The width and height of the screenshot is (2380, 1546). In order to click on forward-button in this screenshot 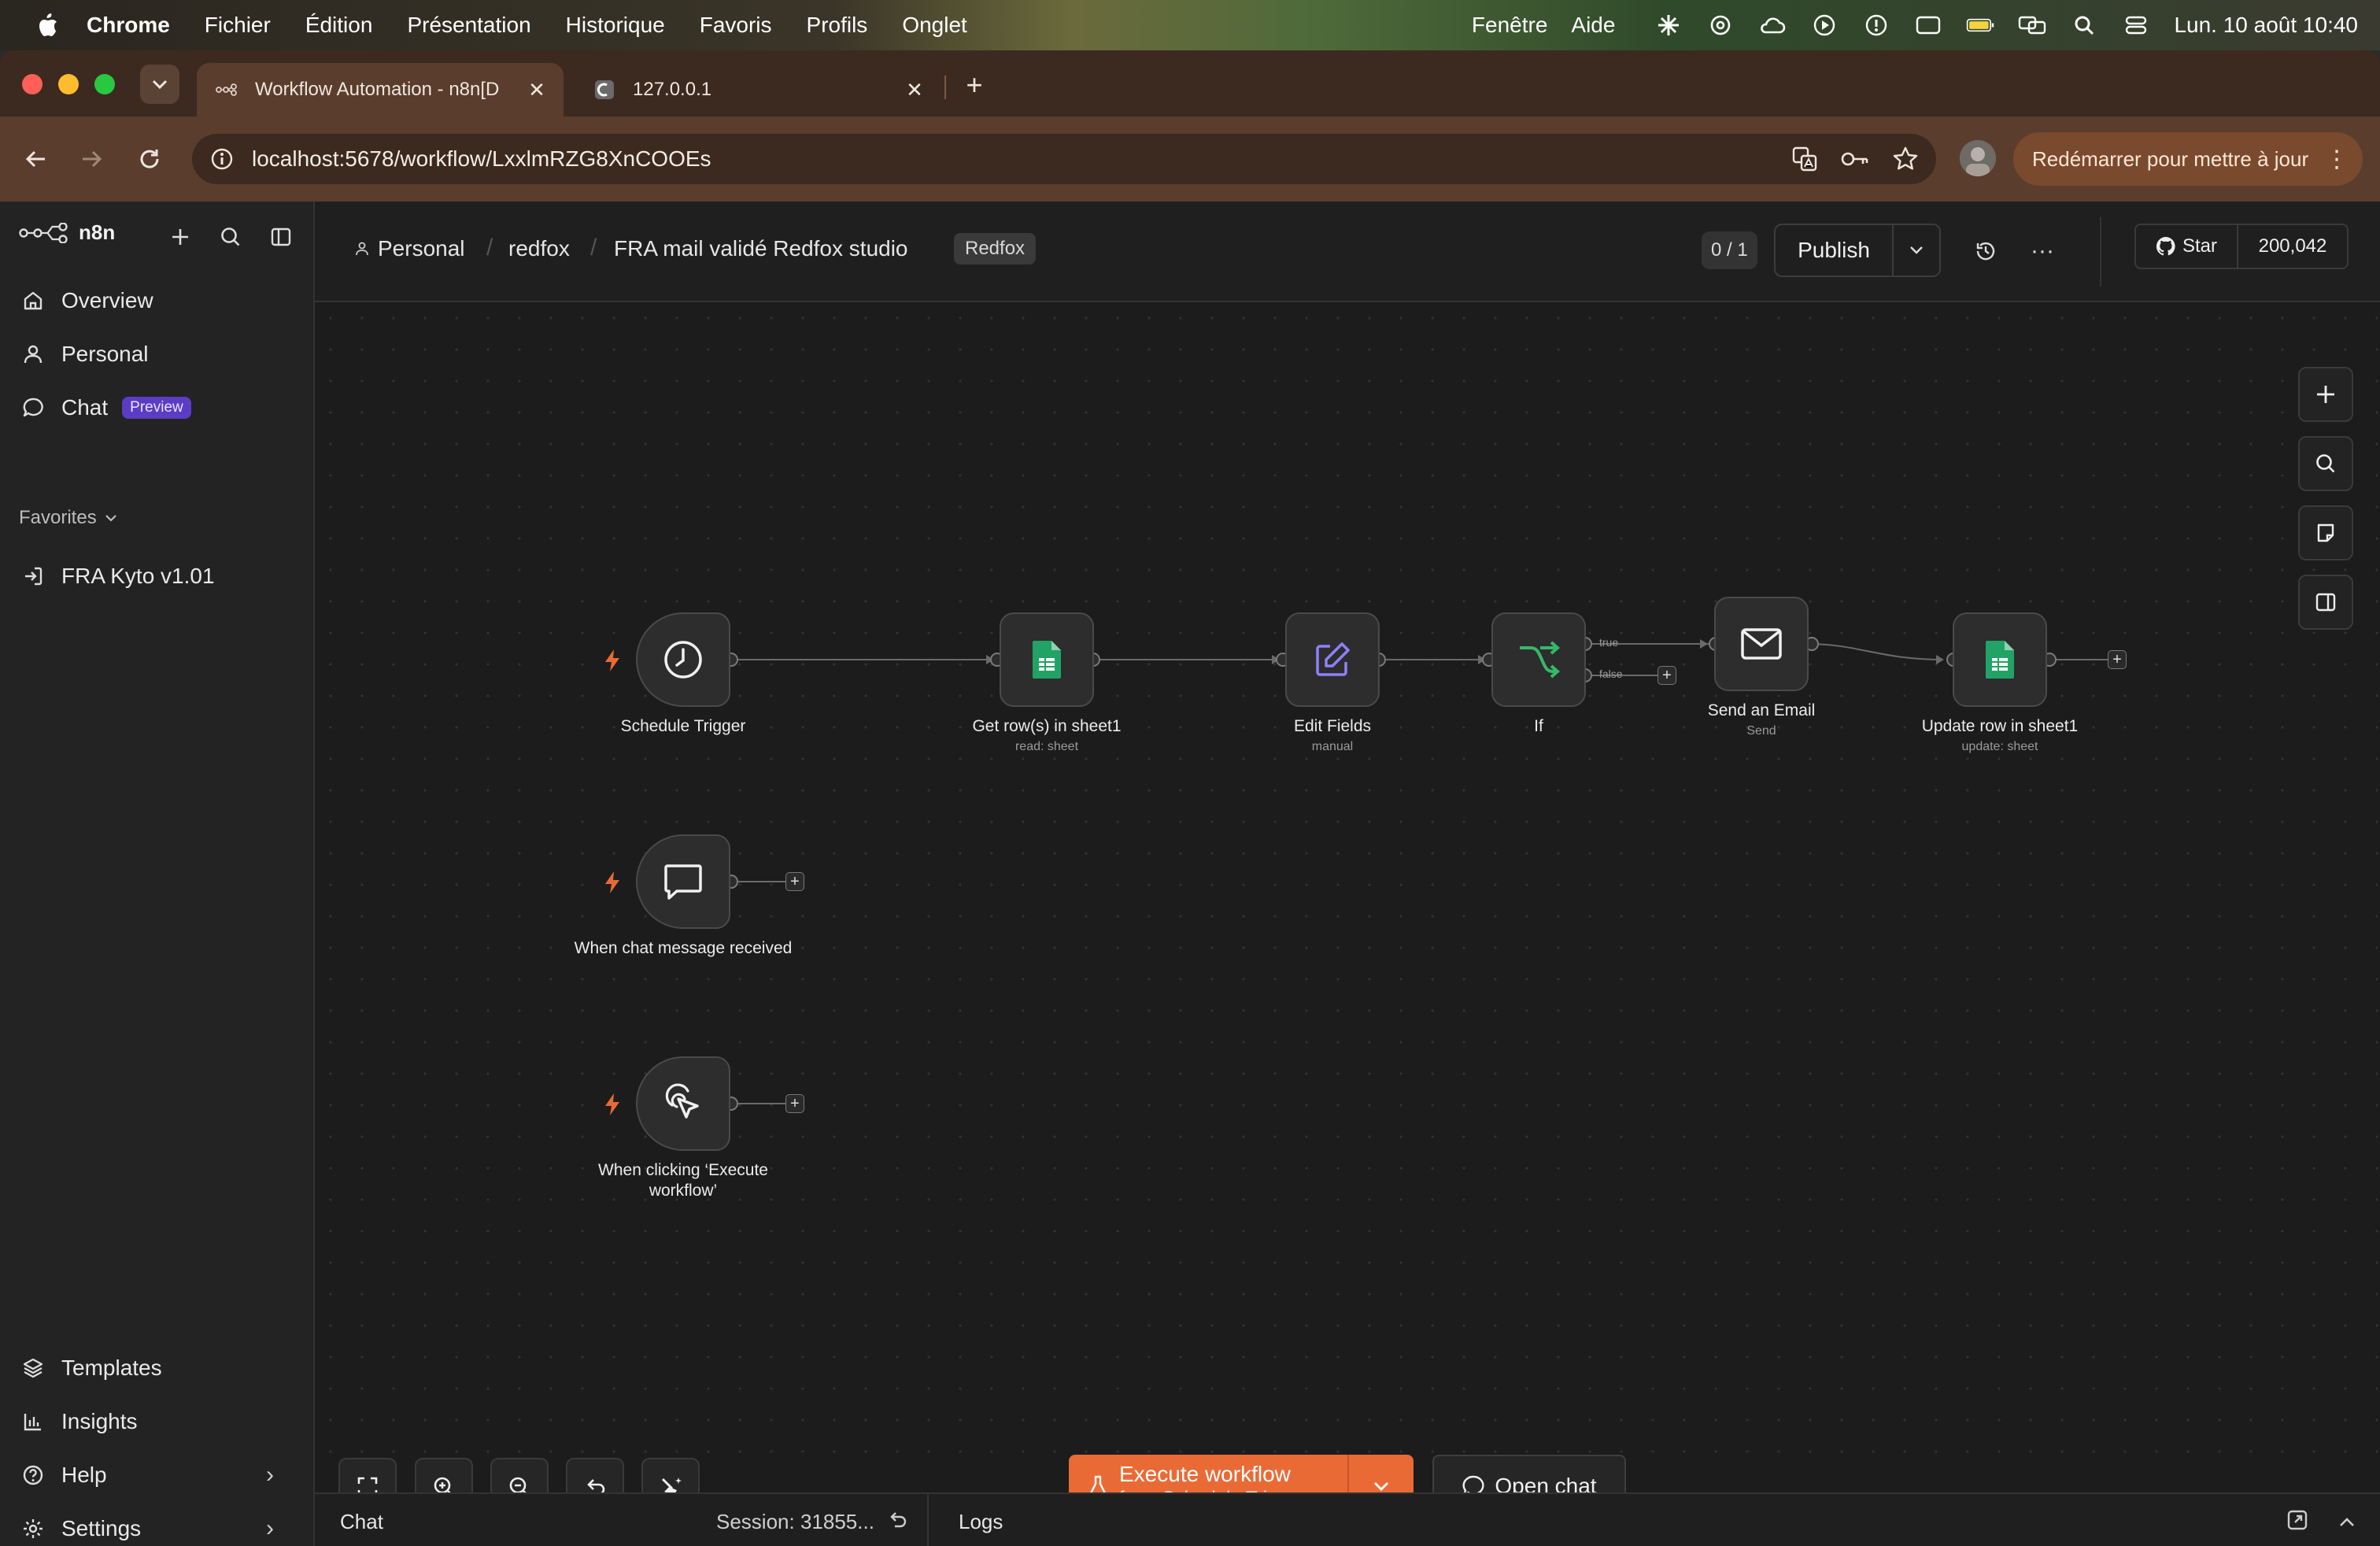, I will do `click(91, 159)`.